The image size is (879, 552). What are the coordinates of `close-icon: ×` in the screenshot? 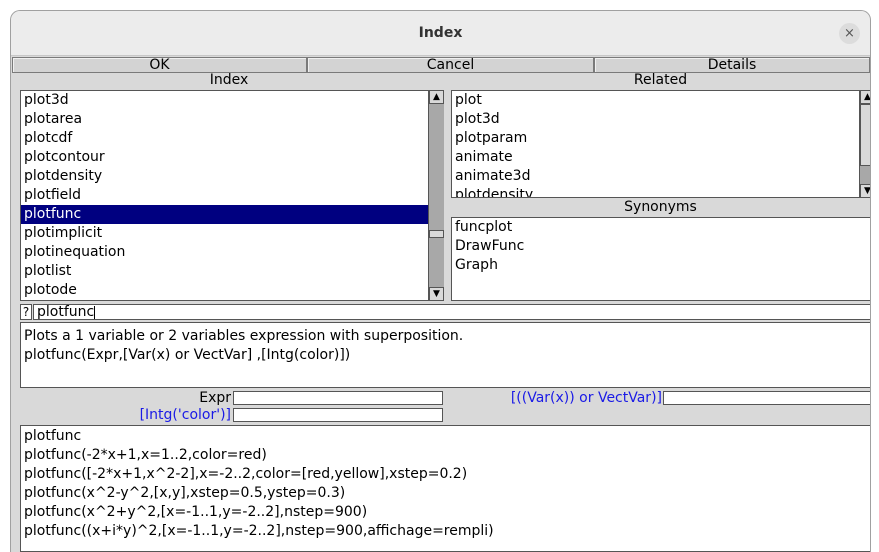 It's located at (849, 33).